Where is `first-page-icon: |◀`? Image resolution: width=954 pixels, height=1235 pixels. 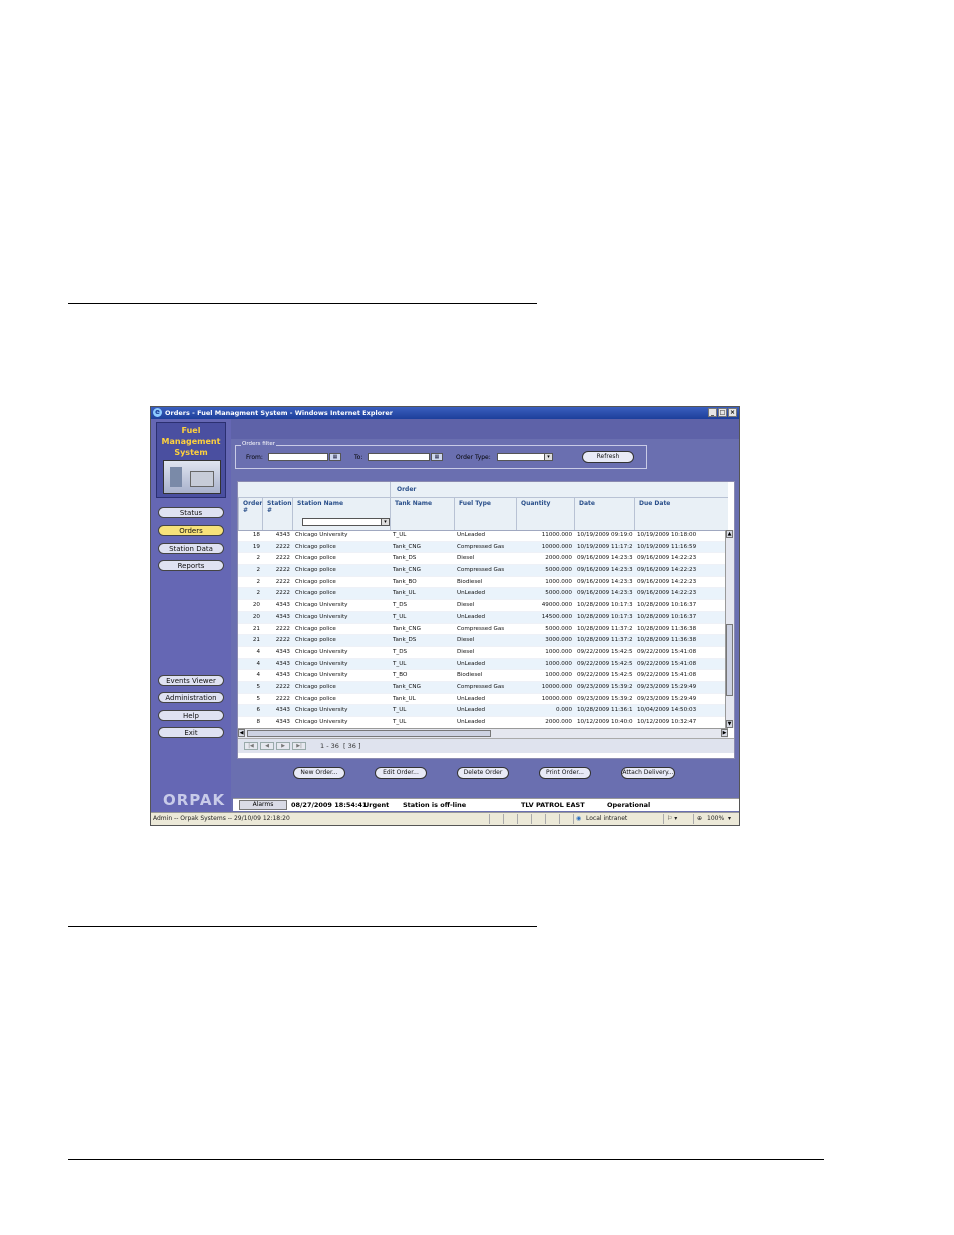
first-page-icon: |◀ is located at coordinates (251, 746).